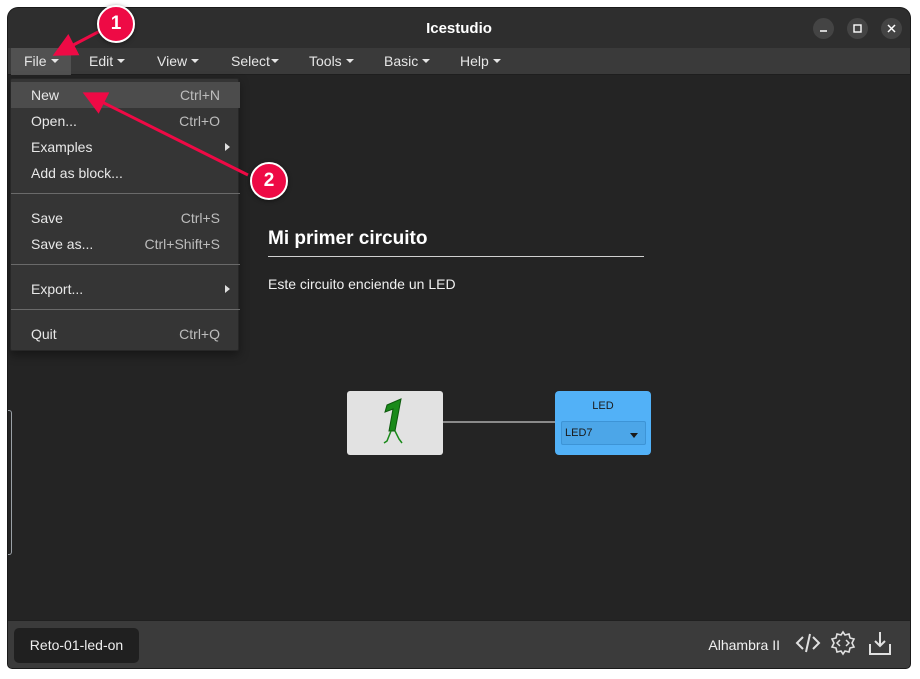 The height and width of the screenshot is (679, 920). I want to click on wire, so click(499, 422).